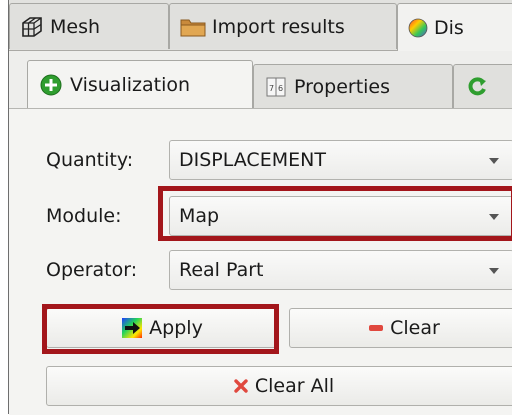  Describe the element at coordinates (241, 386) in the screenshot. I see `x-icon` at that location.